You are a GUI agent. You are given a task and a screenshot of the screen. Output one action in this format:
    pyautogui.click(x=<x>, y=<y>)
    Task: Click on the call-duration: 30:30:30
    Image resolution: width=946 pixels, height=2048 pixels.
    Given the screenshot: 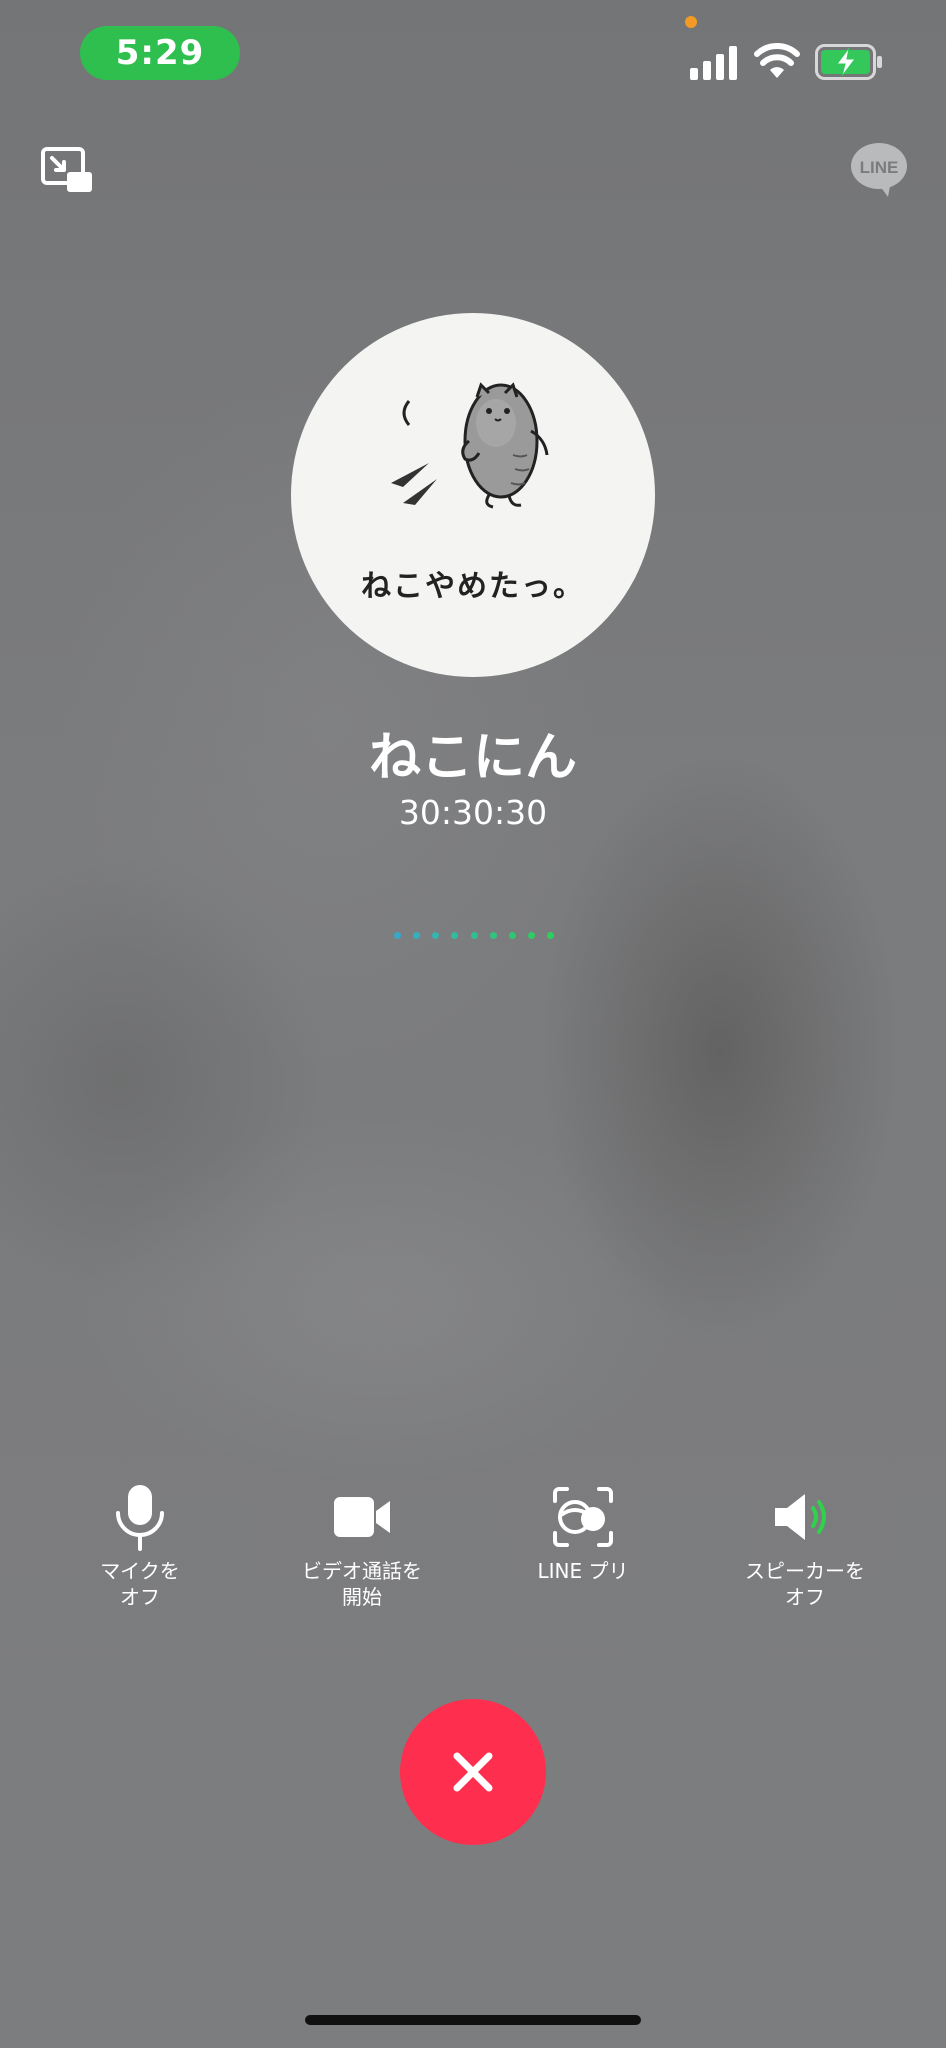 What is the action you would take?
    pyautogui.click(x=473, y=812)
    